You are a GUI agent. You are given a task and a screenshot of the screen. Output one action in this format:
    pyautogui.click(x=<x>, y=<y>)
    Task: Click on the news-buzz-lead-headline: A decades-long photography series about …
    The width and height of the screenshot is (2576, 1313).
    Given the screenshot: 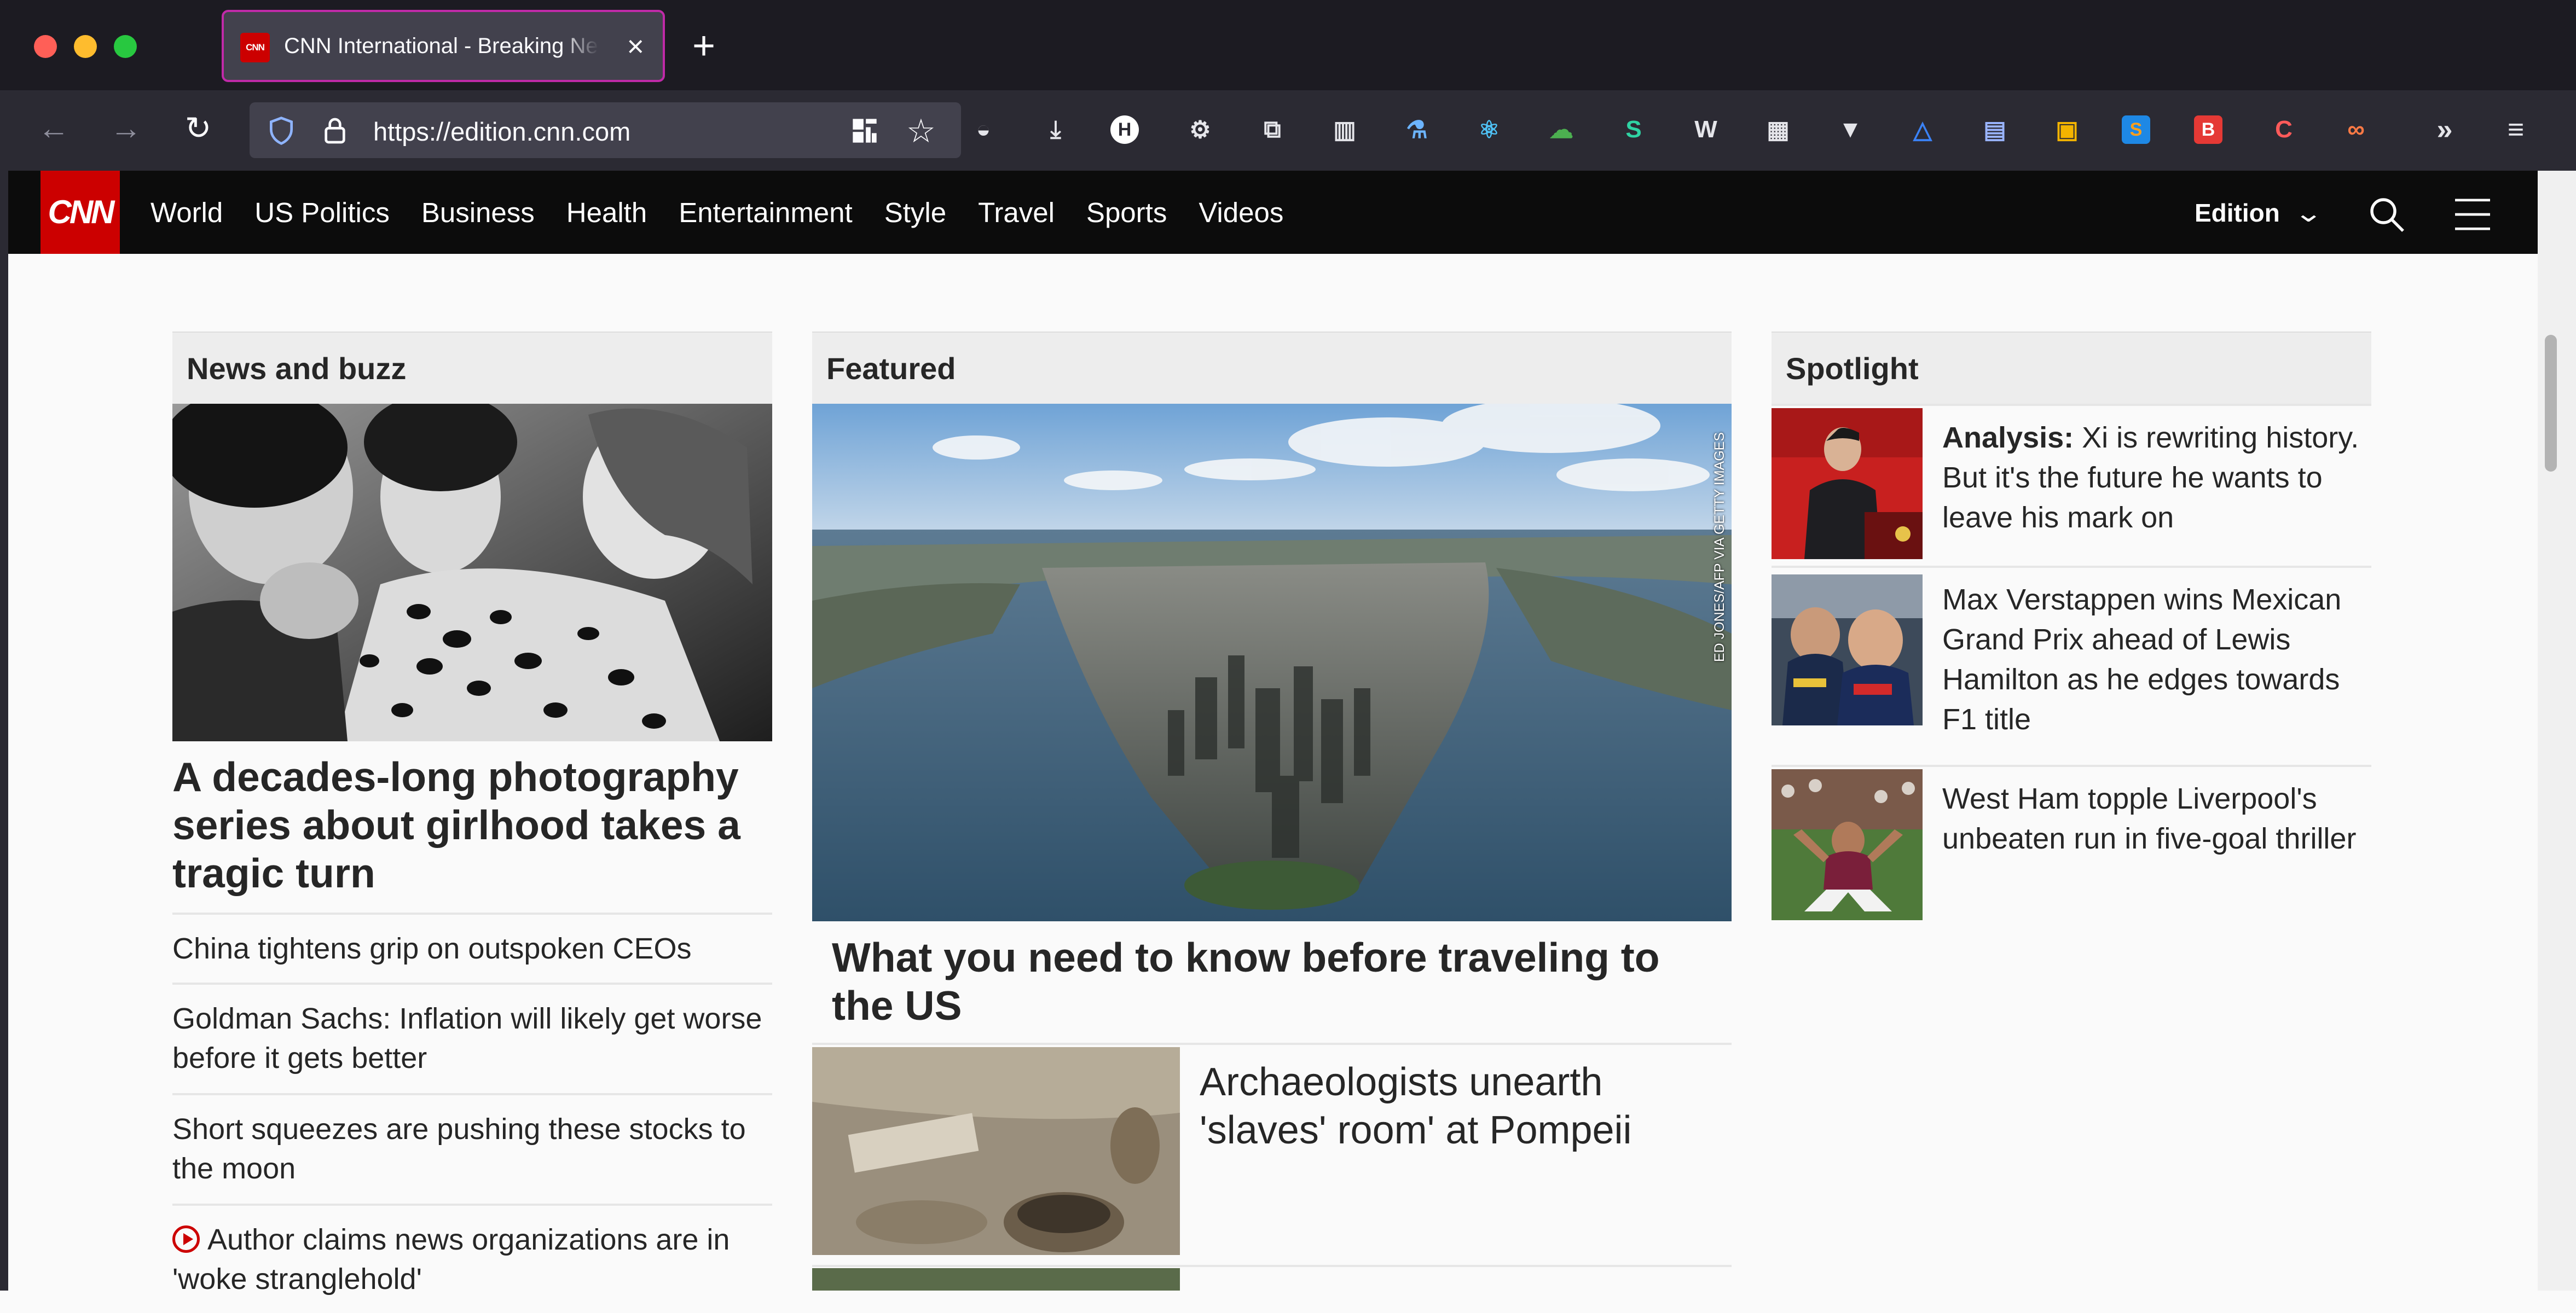 What is the action you would take?
    pyautogui.click(x=472, y=825)
    